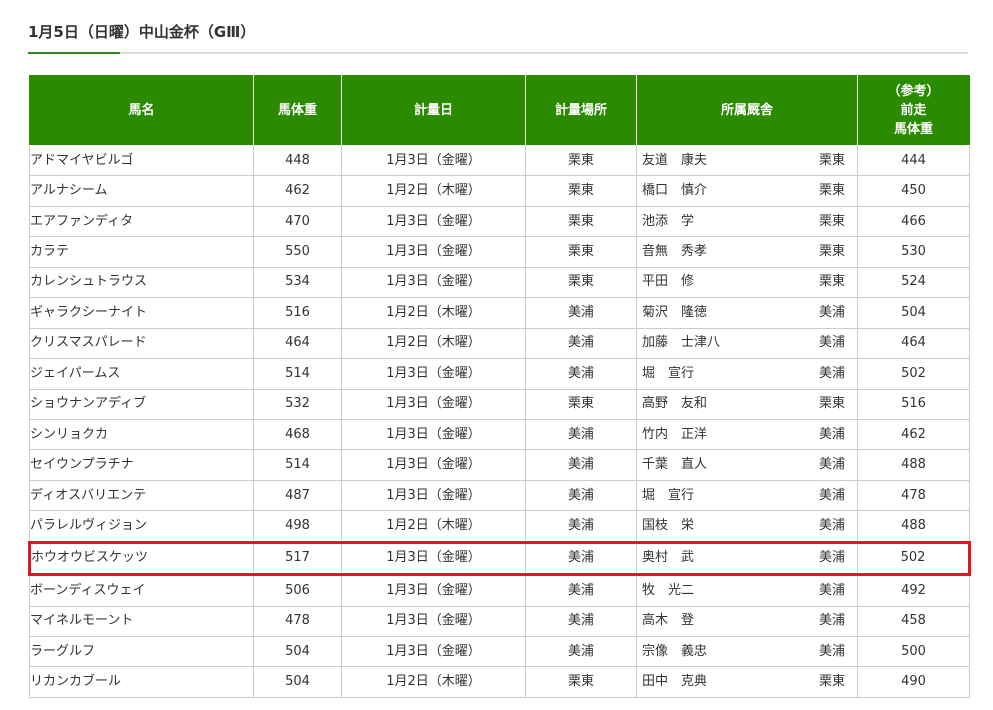 This screenshot has height=710, width=993. Describe the element at coordinates (668, 558) in the screenshot. I see `trainer-name: 奥村 武` at that location.